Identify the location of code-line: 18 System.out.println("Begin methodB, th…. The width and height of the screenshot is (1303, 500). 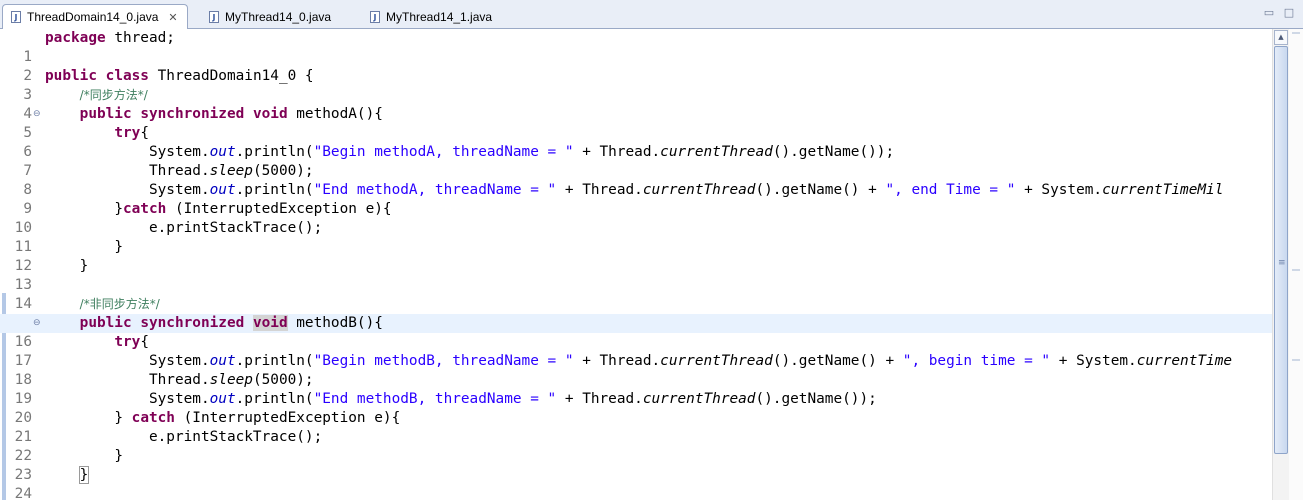
(636, 370).